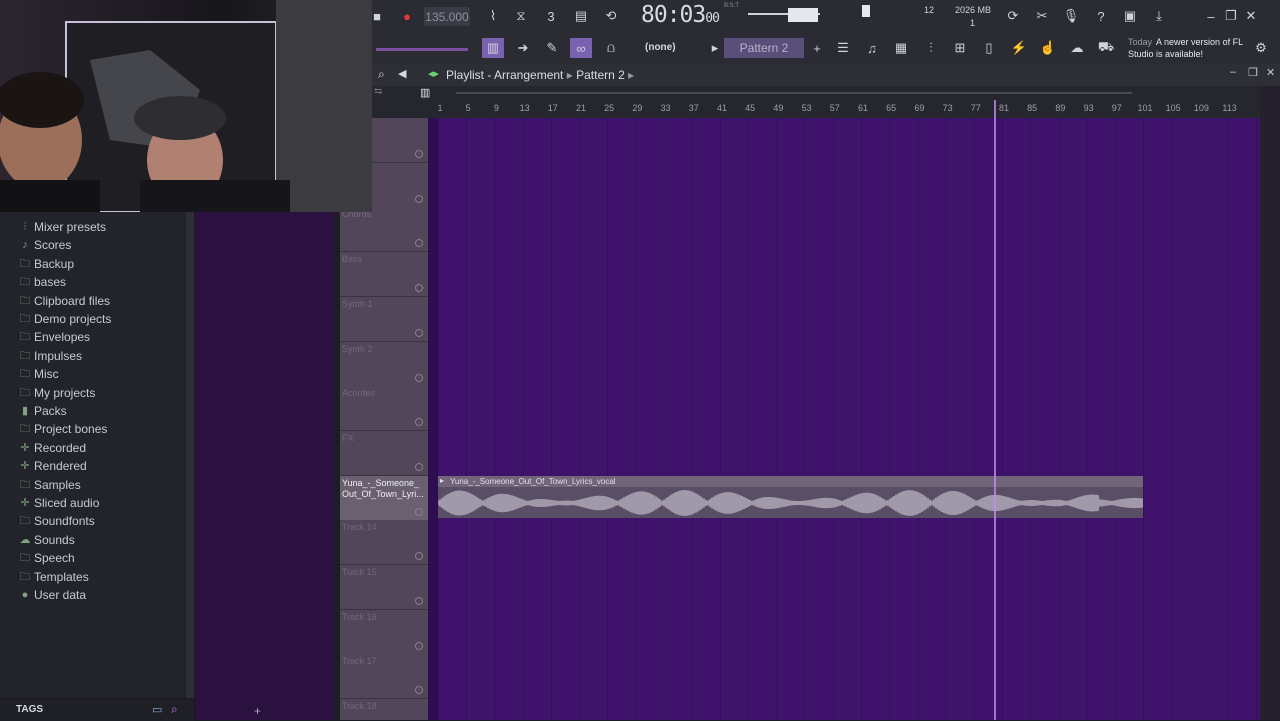  What do you see at coordinates (93, 374) in the screenshot?
I see `browser-item: 🗀 Misc` at bounding box center [93, 374].